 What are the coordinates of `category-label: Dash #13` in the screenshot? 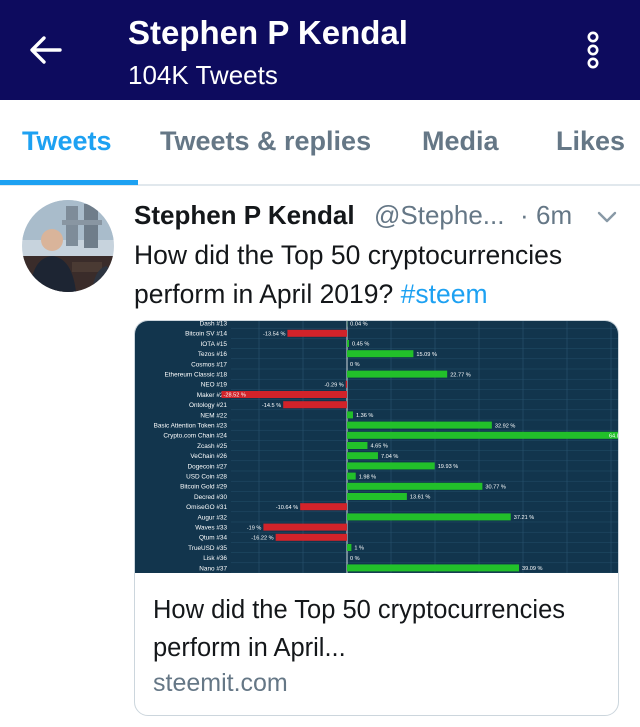 It's located at (214, 324).